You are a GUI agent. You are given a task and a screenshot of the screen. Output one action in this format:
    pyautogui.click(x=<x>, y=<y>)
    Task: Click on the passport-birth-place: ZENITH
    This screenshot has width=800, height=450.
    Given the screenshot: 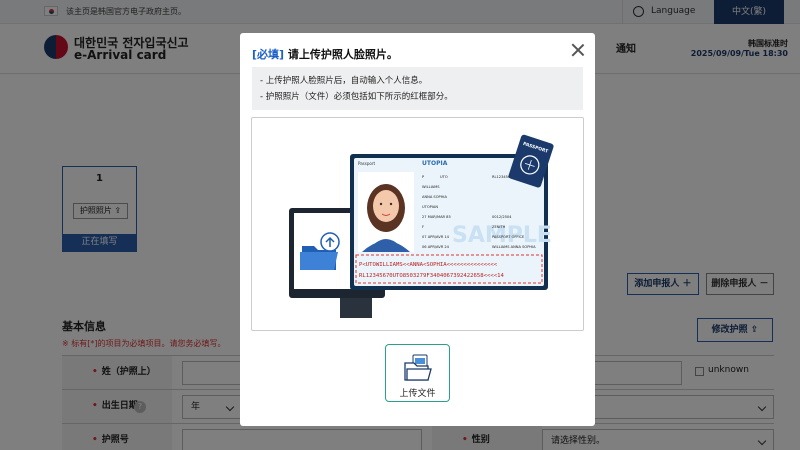 What is the action you would take?
    pyautogui.click(x=499, y=227)
    